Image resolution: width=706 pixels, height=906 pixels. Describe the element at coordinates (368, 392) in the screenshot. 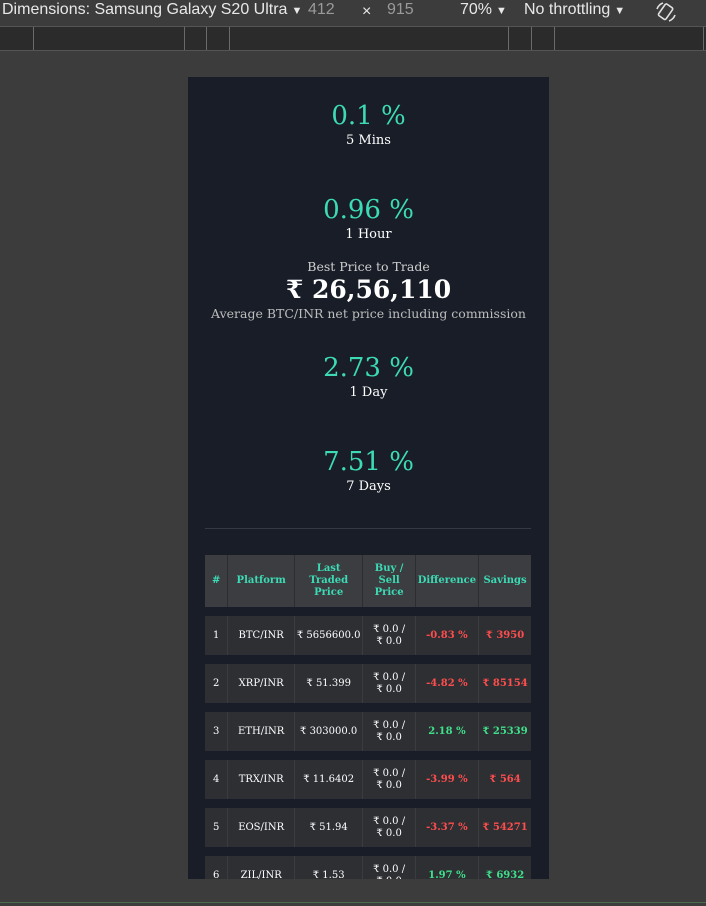

I see `stat-label: 1 Day` at that location.